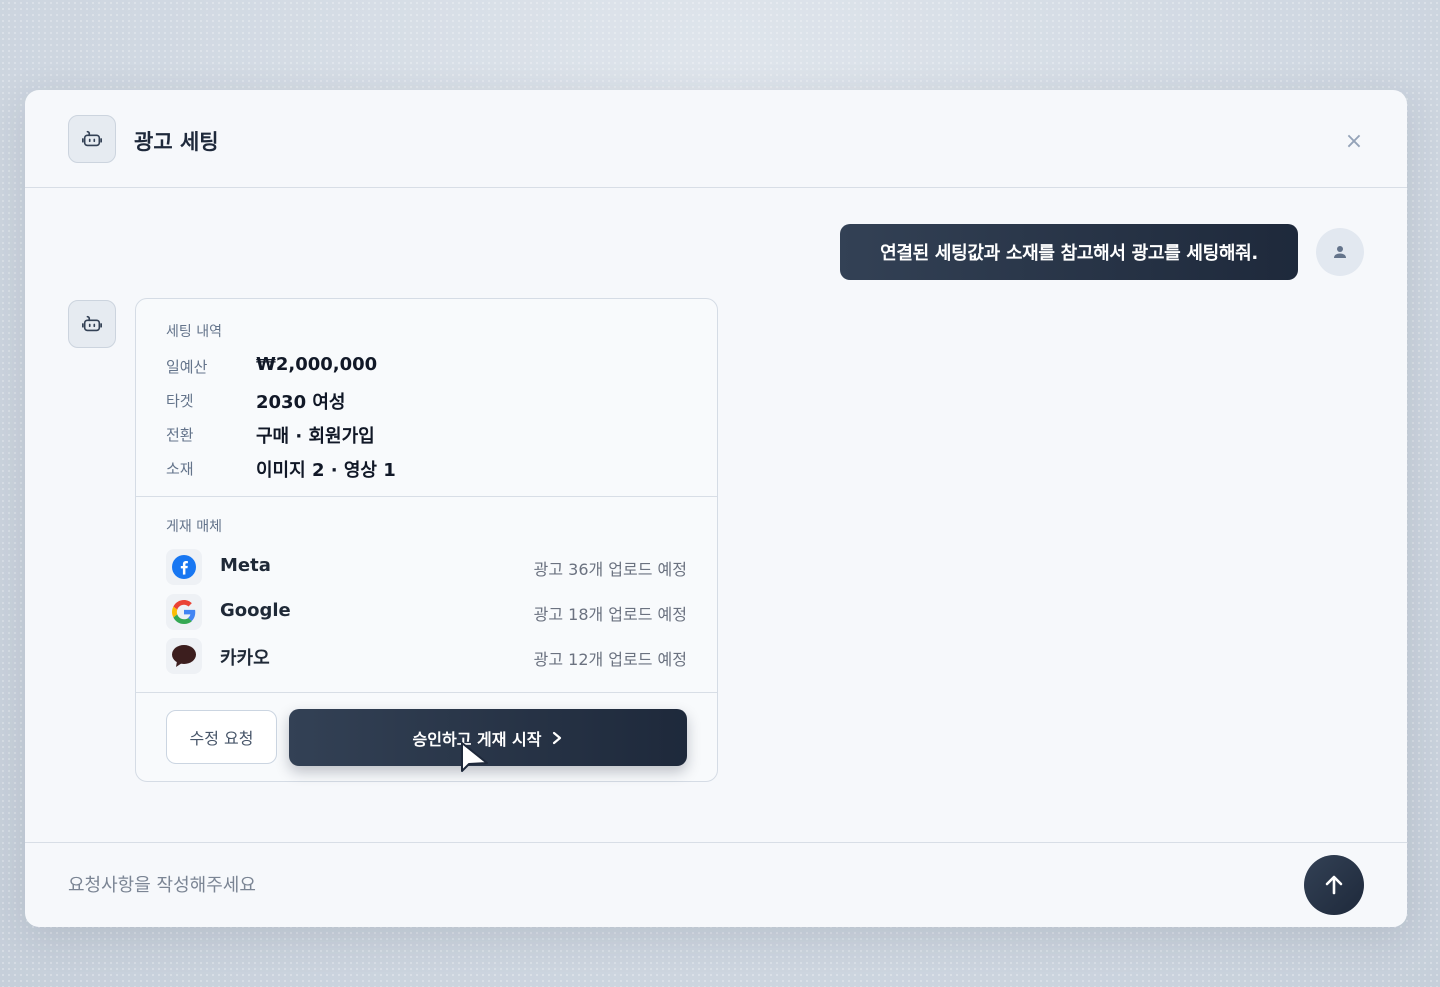 The image size is (1440, 987). What do you see at coordinates (194, 527) in the screenshot?
I see `platforms-section-title: 게재 매체` at bounding box center [194, 527].